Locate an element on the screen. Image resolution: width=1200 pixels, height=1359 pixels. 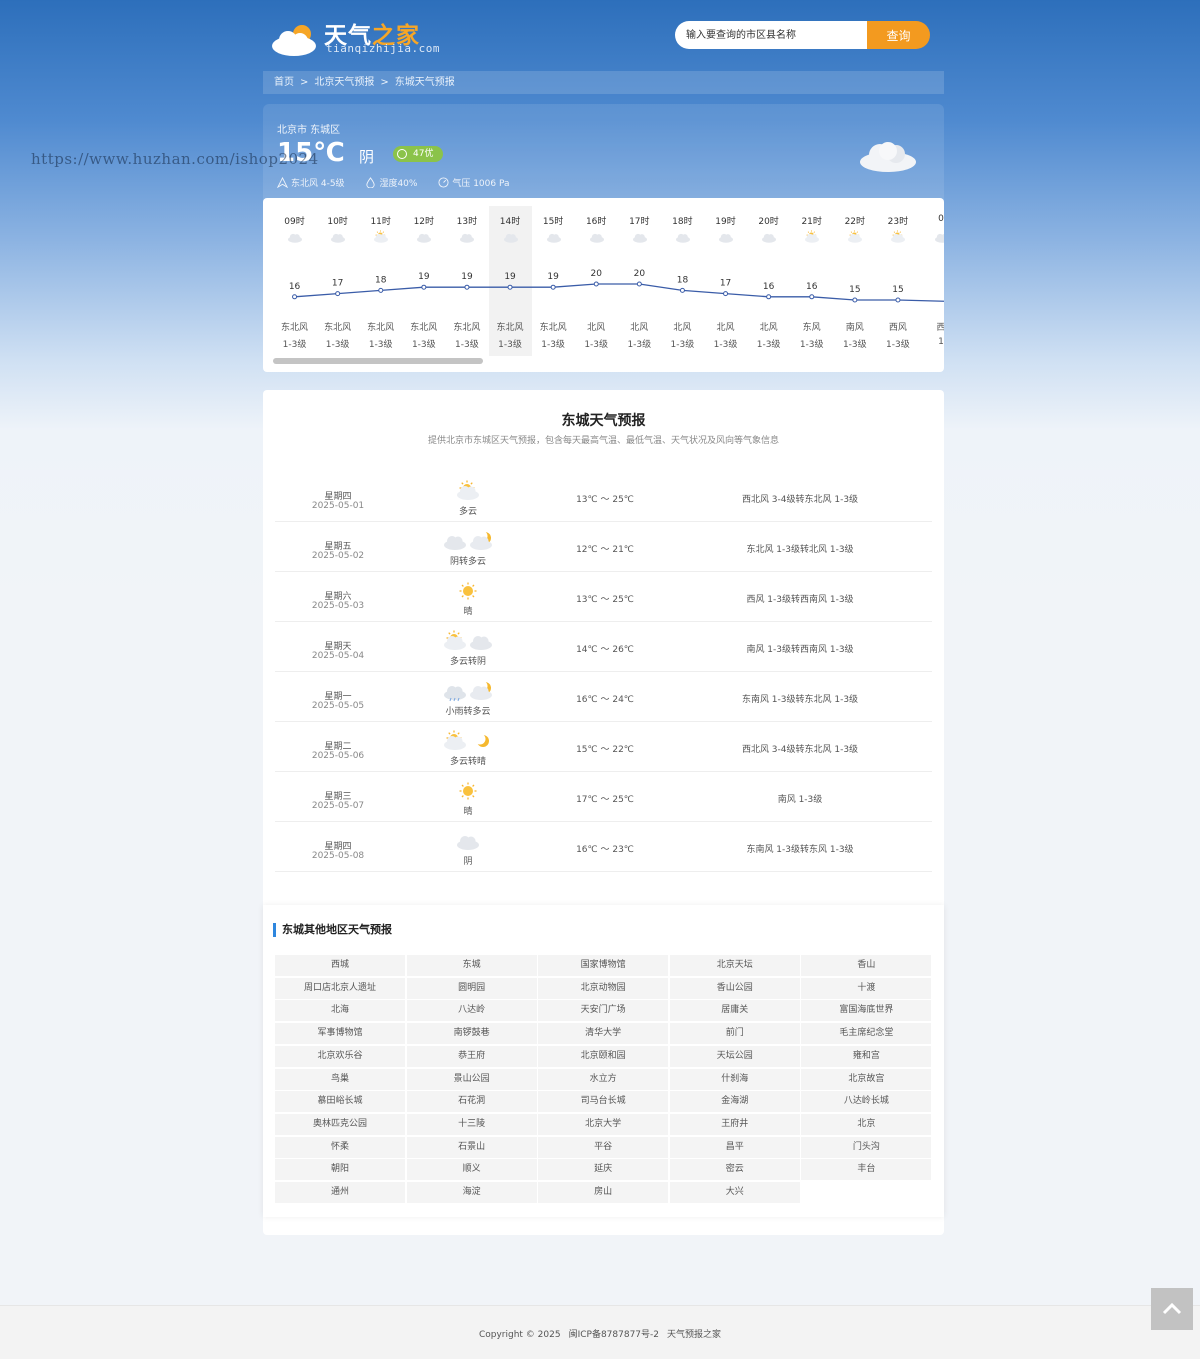
hour-wind: 东风 is located at coordinates (811, 328).